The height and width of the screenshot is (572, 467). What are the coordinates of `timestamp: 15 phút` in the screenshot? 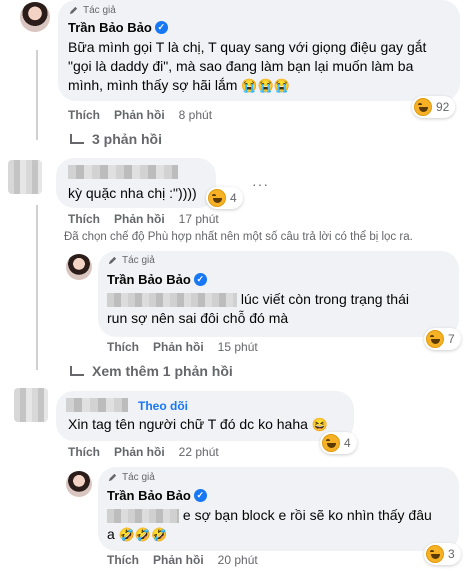 It's located at (238, 347).